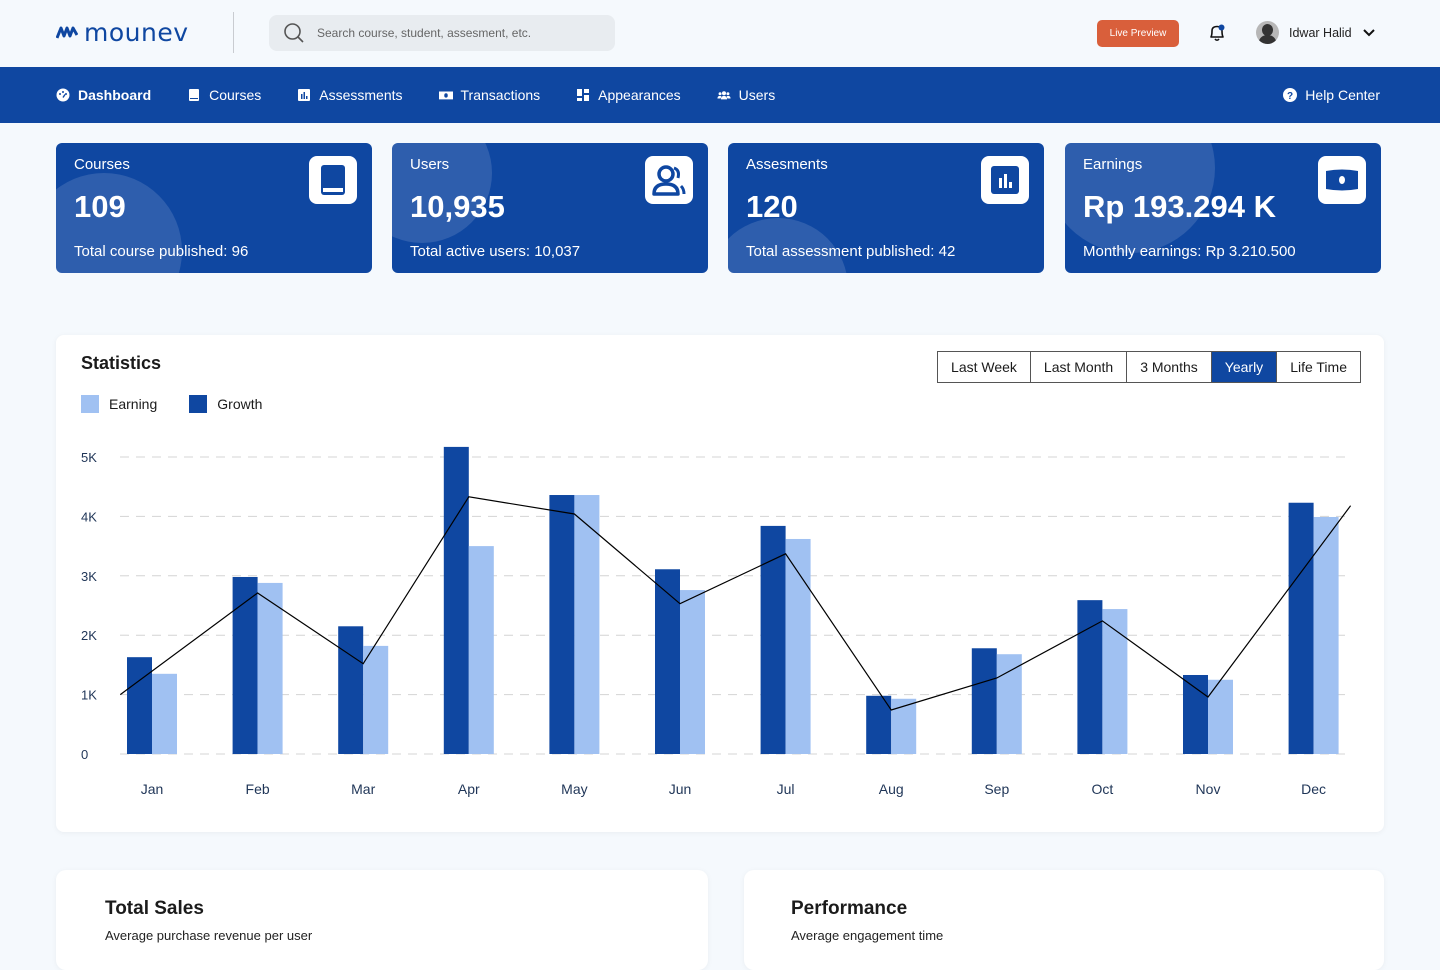 This screenshot has height=970, width=1440. I want to click on stat-title: Earnings, so click(1113, 164).